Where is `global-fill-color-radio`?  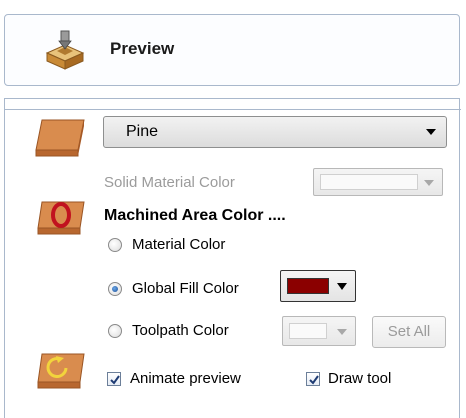 global-fill-color-radio is located at coordinates (115, 289).